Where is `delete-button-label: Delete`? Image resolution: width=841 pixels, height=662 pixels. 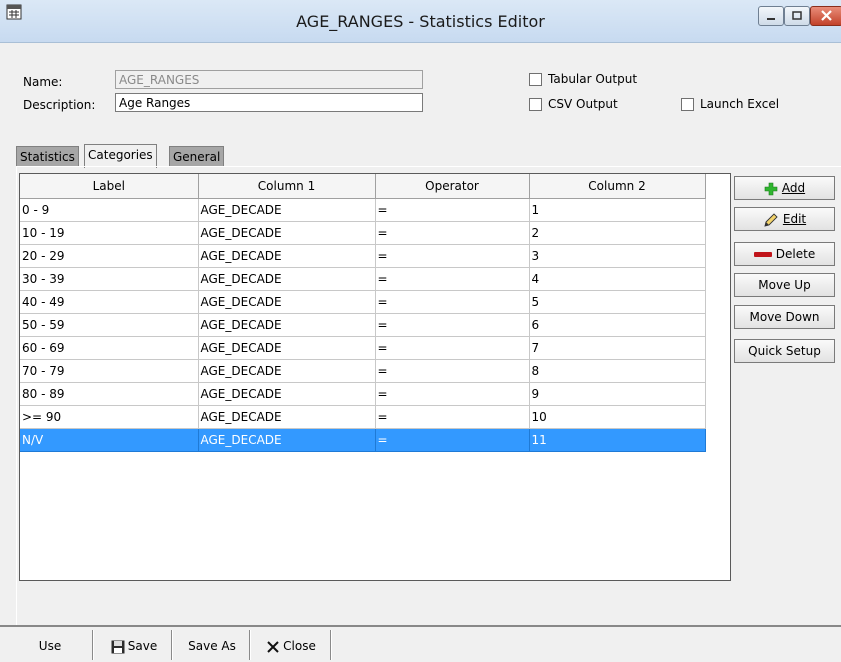 delete-button-label: Delete is located at coordinates (795, 254).